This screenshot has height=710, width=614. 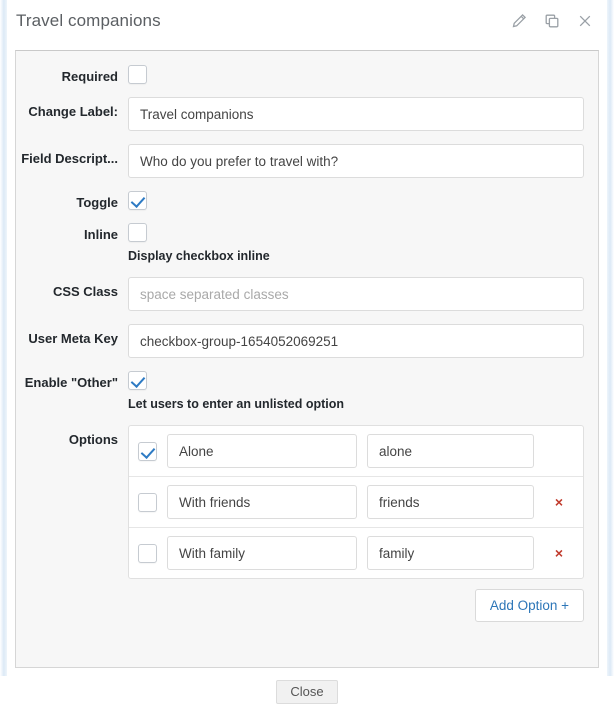 I want to click on header-actions, so click(x=553, y=21).